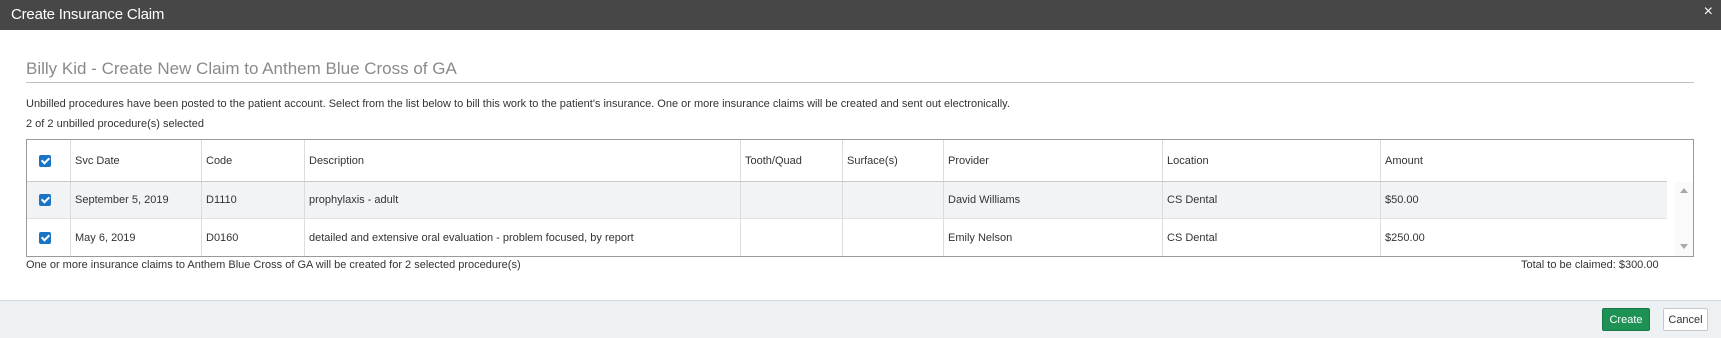 Image resolution: width=1721 pixels, height=338 pixels. I want to click on amount-cell: $250.00, so click(1405, 237).